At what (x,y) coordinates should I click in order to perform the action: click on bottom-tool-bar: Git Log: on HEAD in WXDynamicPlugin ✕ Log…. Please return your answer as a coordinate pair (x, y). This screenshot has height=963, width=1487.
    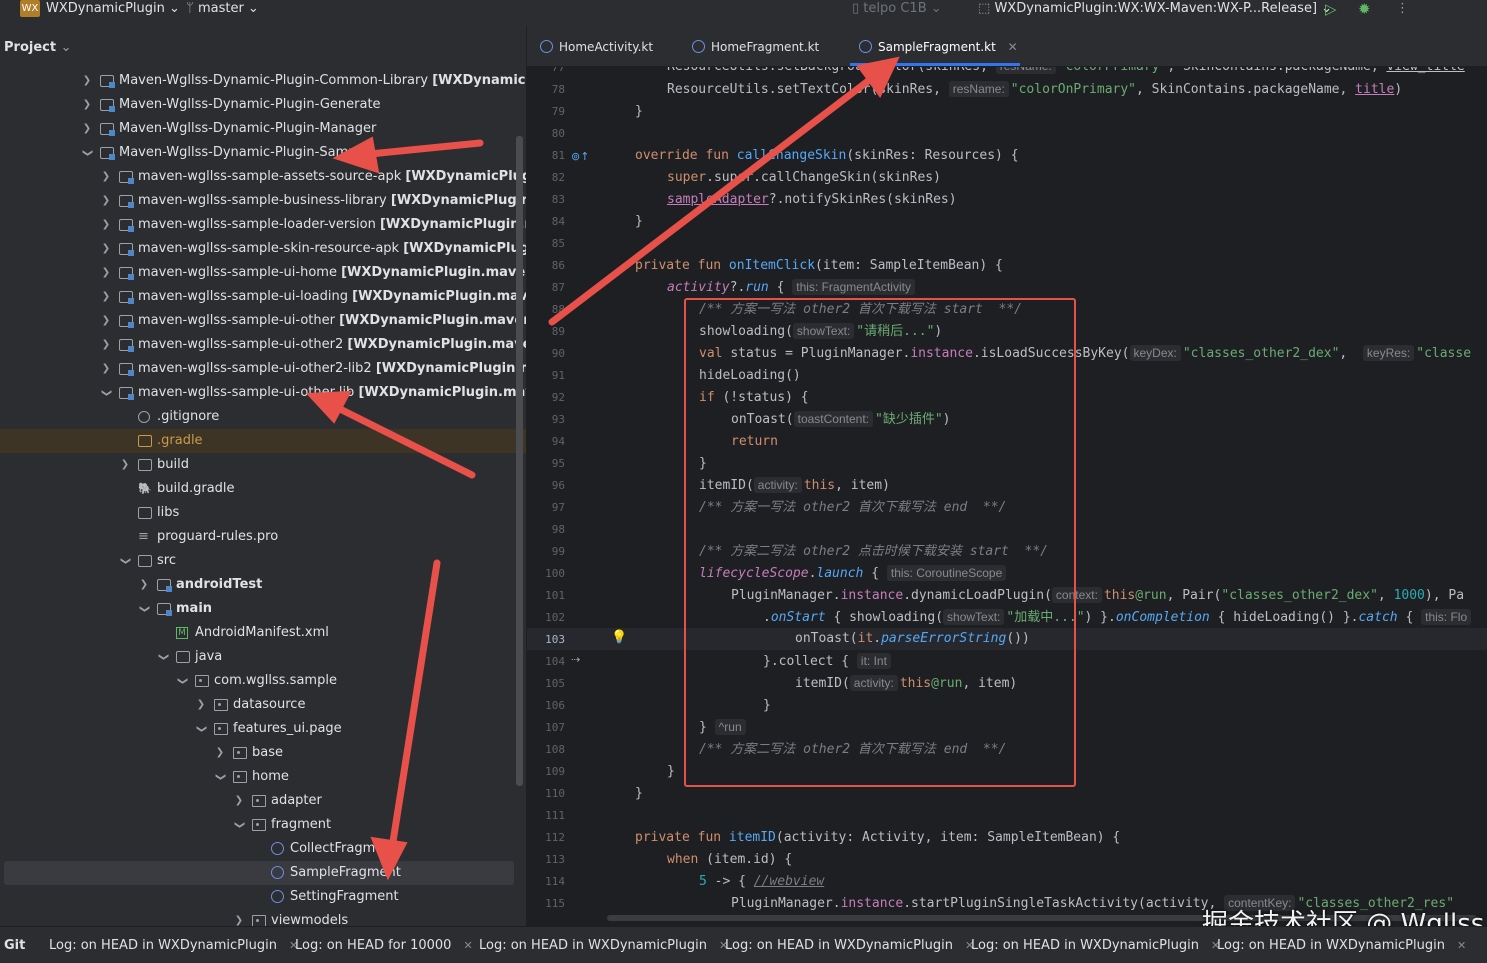
    Looking at the image, I should click on (743, 944).